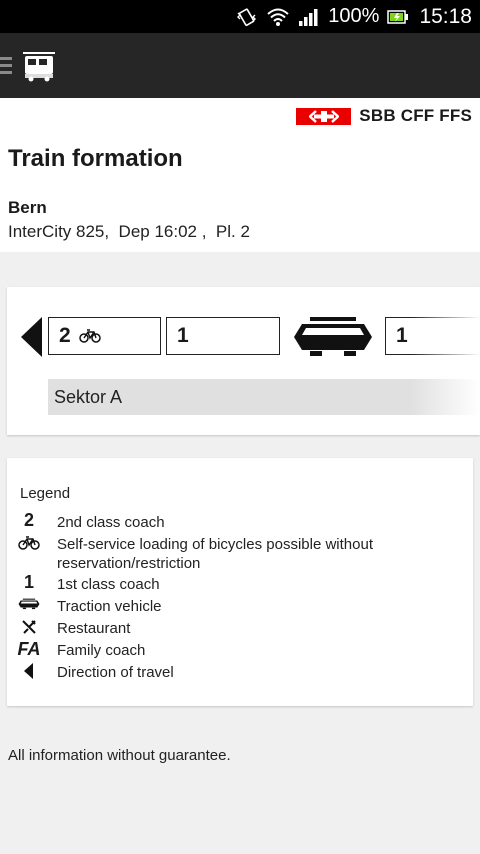 The height and width of the screenshot is (854, 480). I want to click on first-class-symbol: 1, so click(28, 582).